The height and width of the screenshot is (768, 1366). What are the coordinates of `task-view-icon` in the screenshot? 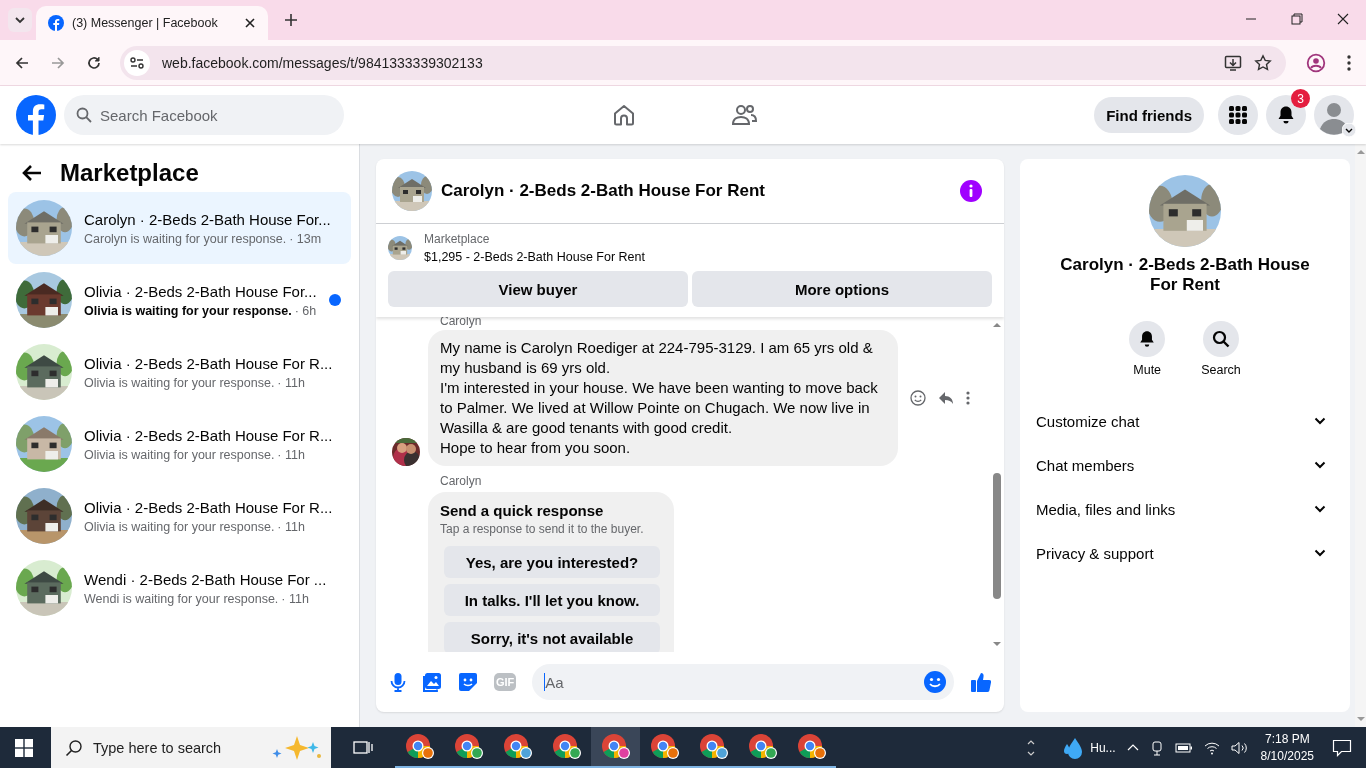 It's located at (363, 747).